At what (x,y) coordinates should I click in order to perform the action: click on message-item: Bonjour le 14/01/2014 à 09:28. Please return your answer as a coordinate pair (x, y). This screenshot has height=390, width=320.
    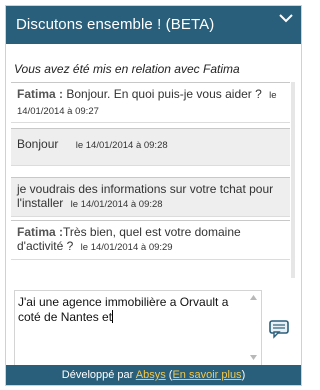
    Looking at the image, I should click on (150, 147).